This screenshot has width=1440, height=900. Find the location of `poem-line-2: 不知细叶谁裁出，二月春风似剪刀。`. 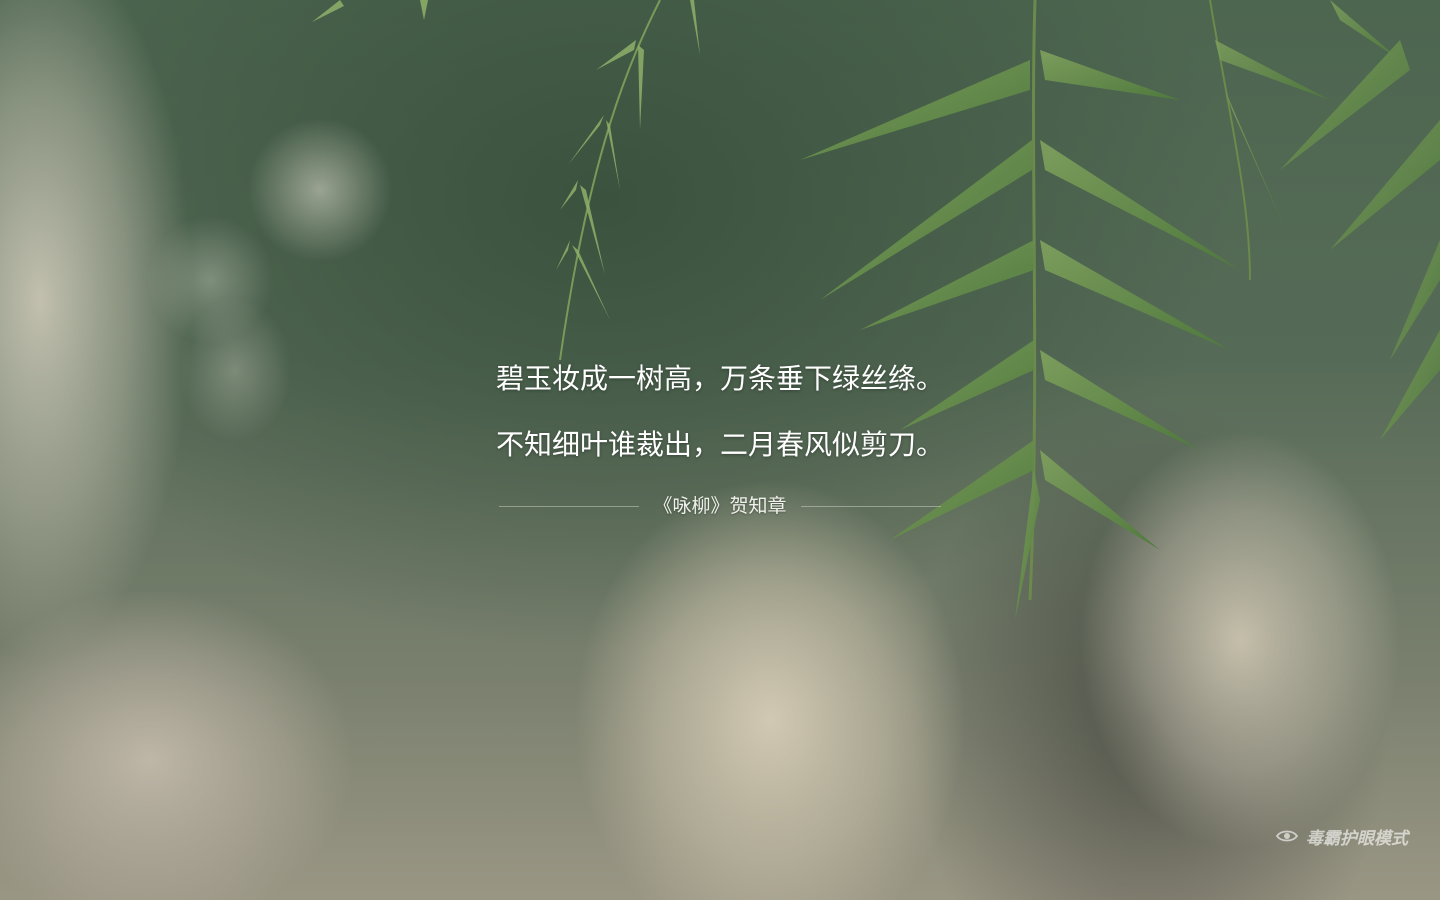

poem-line-2: 不知细叶谁裁出，二月春风似剪刀。 is located at coordinates (719, 444).